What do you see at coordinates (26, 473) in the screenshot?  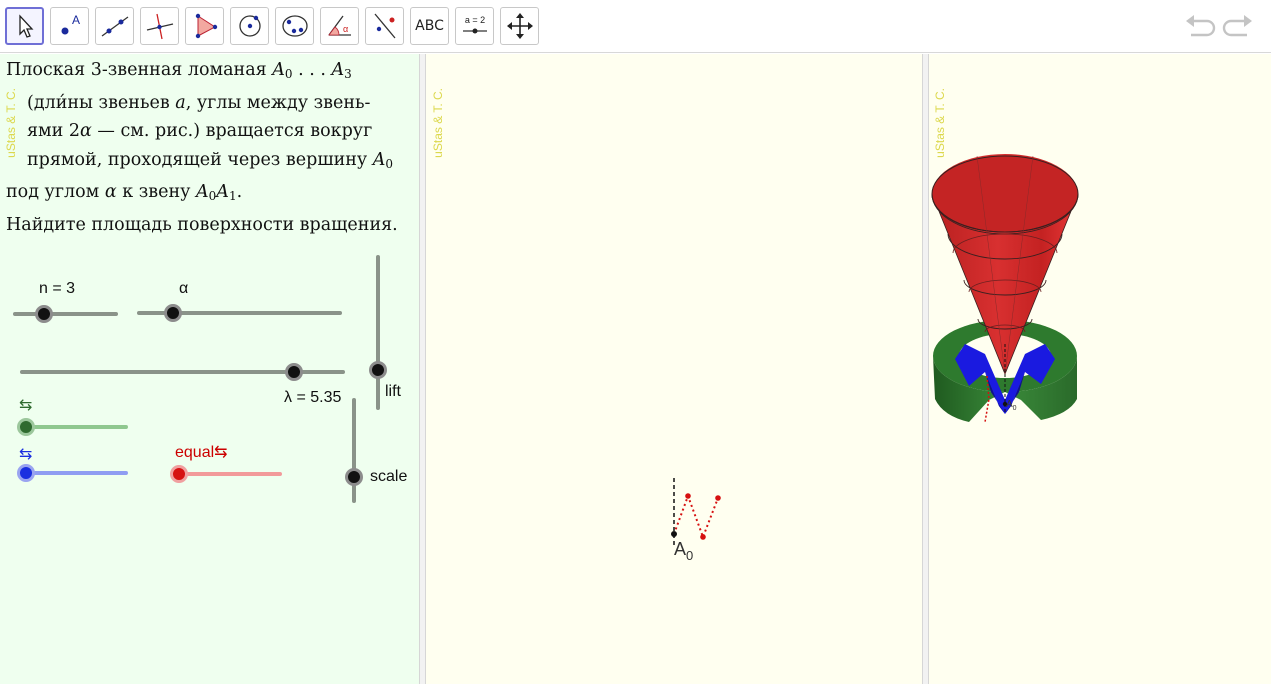 I see `blue-slider-knob` at bounding box center [26, 473].